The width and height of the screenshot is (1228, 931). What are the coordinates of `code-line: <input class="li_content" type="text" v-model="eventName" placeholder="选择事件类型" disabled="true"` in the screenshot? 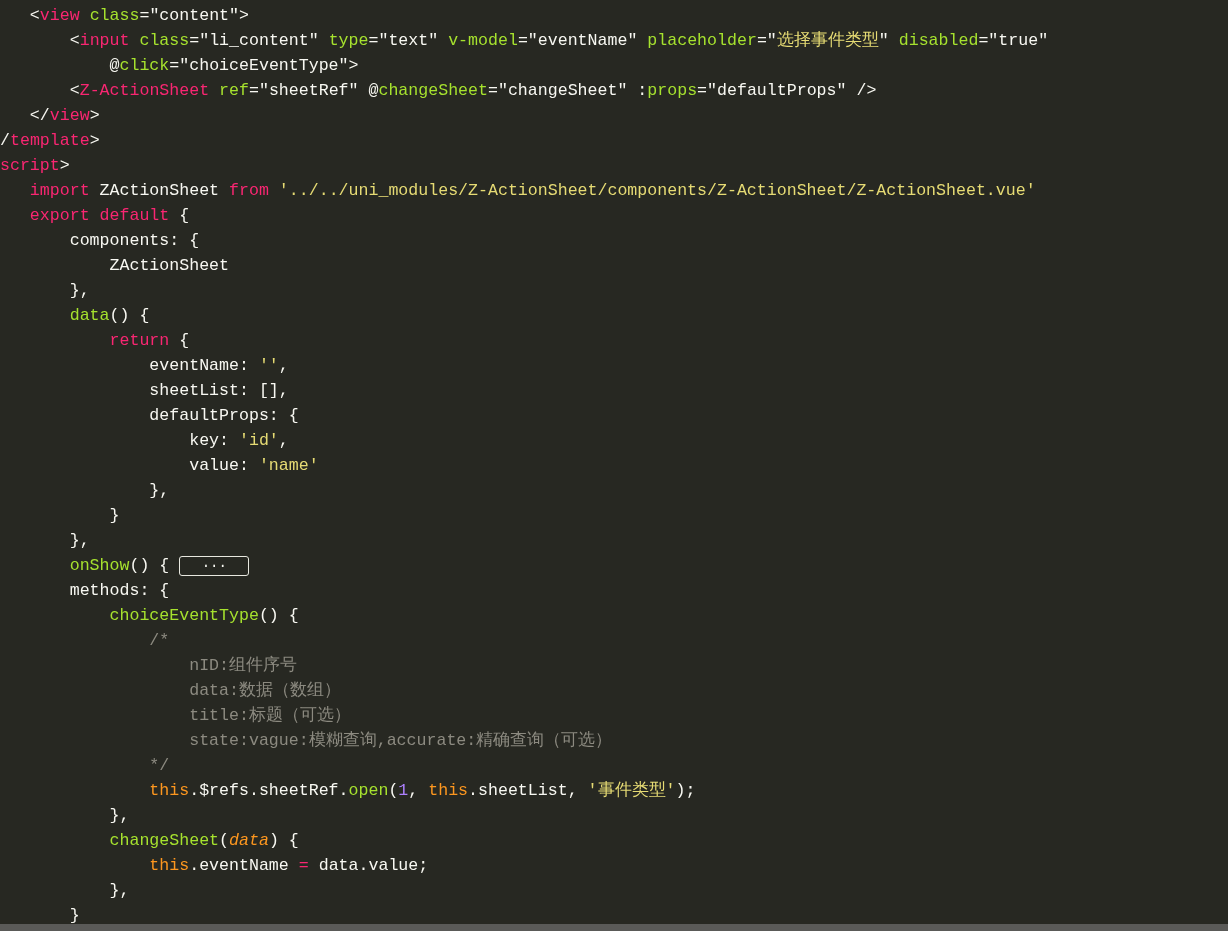 It's located at (558, 41).